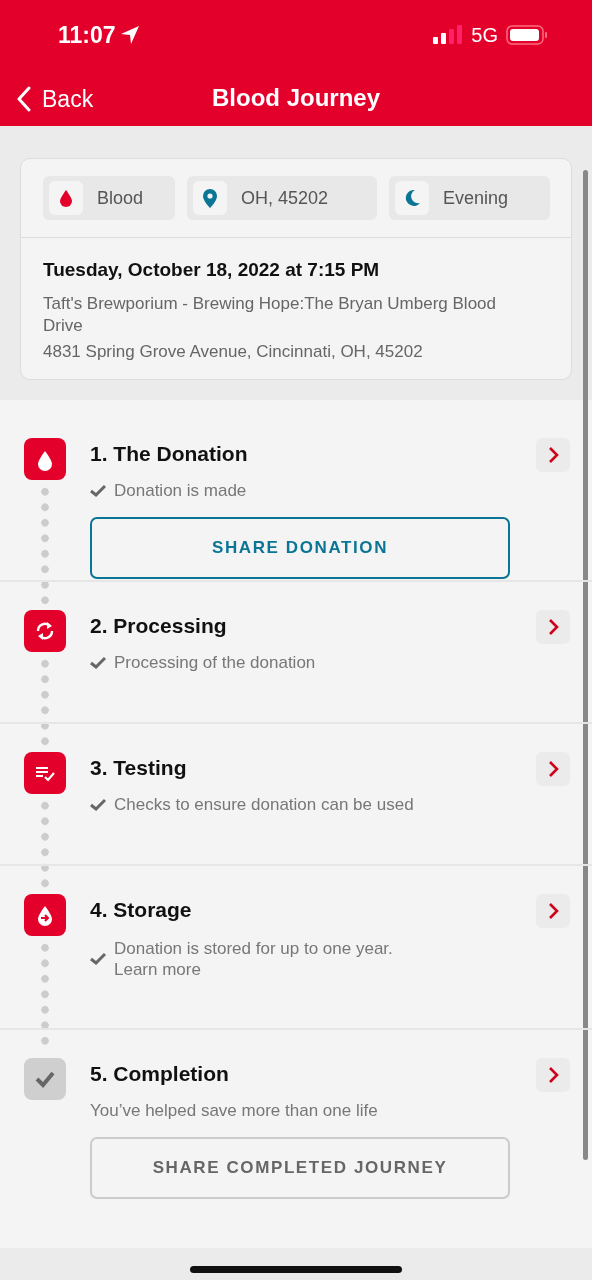 The image size is (592, 1280). I want to click on step-title: 1. The Donation, so click(169, 453).